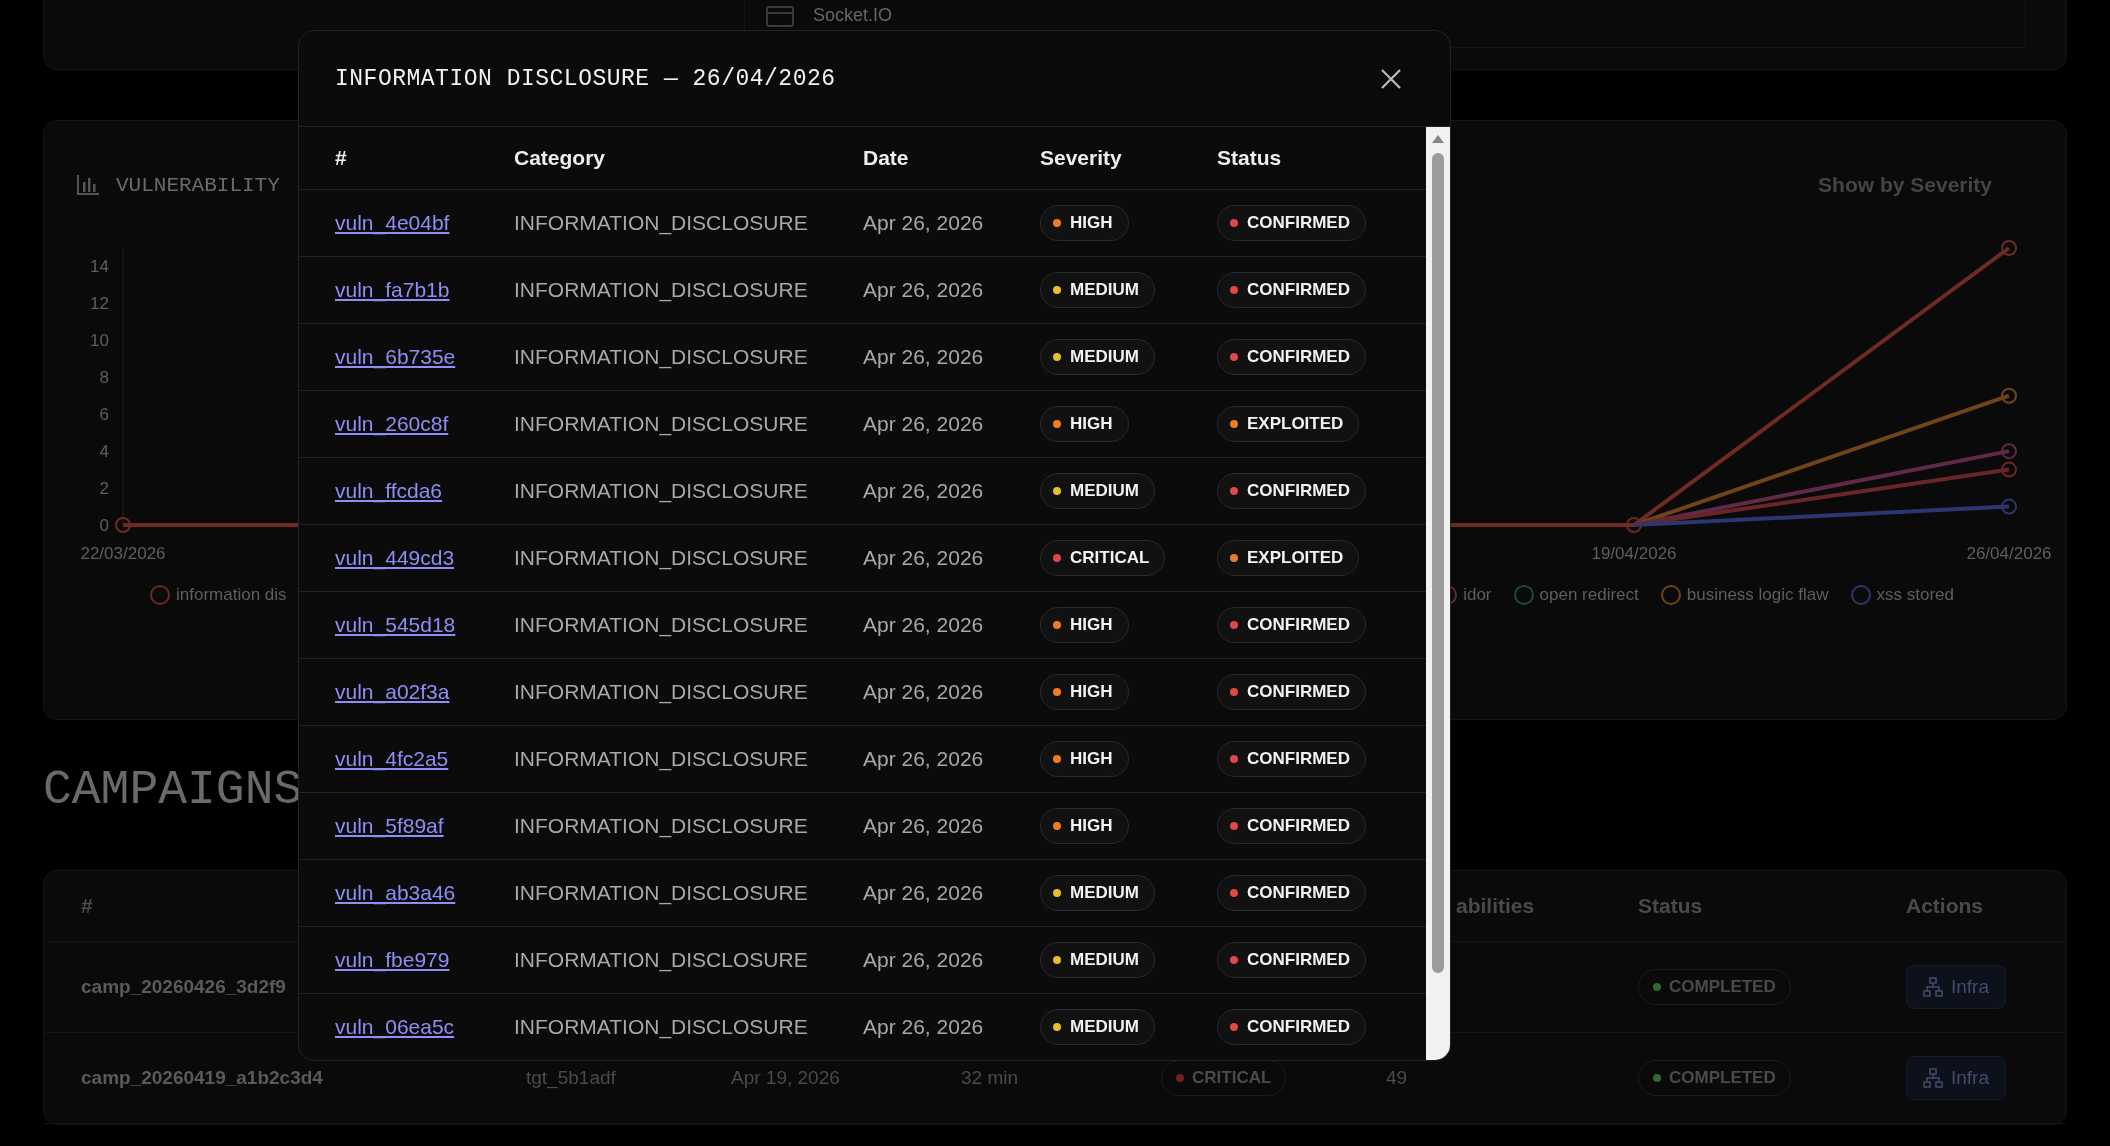  I want to click on dialog-title: INFORMATION DISCLOSURE — 26/04/2026, so click(585, 78).